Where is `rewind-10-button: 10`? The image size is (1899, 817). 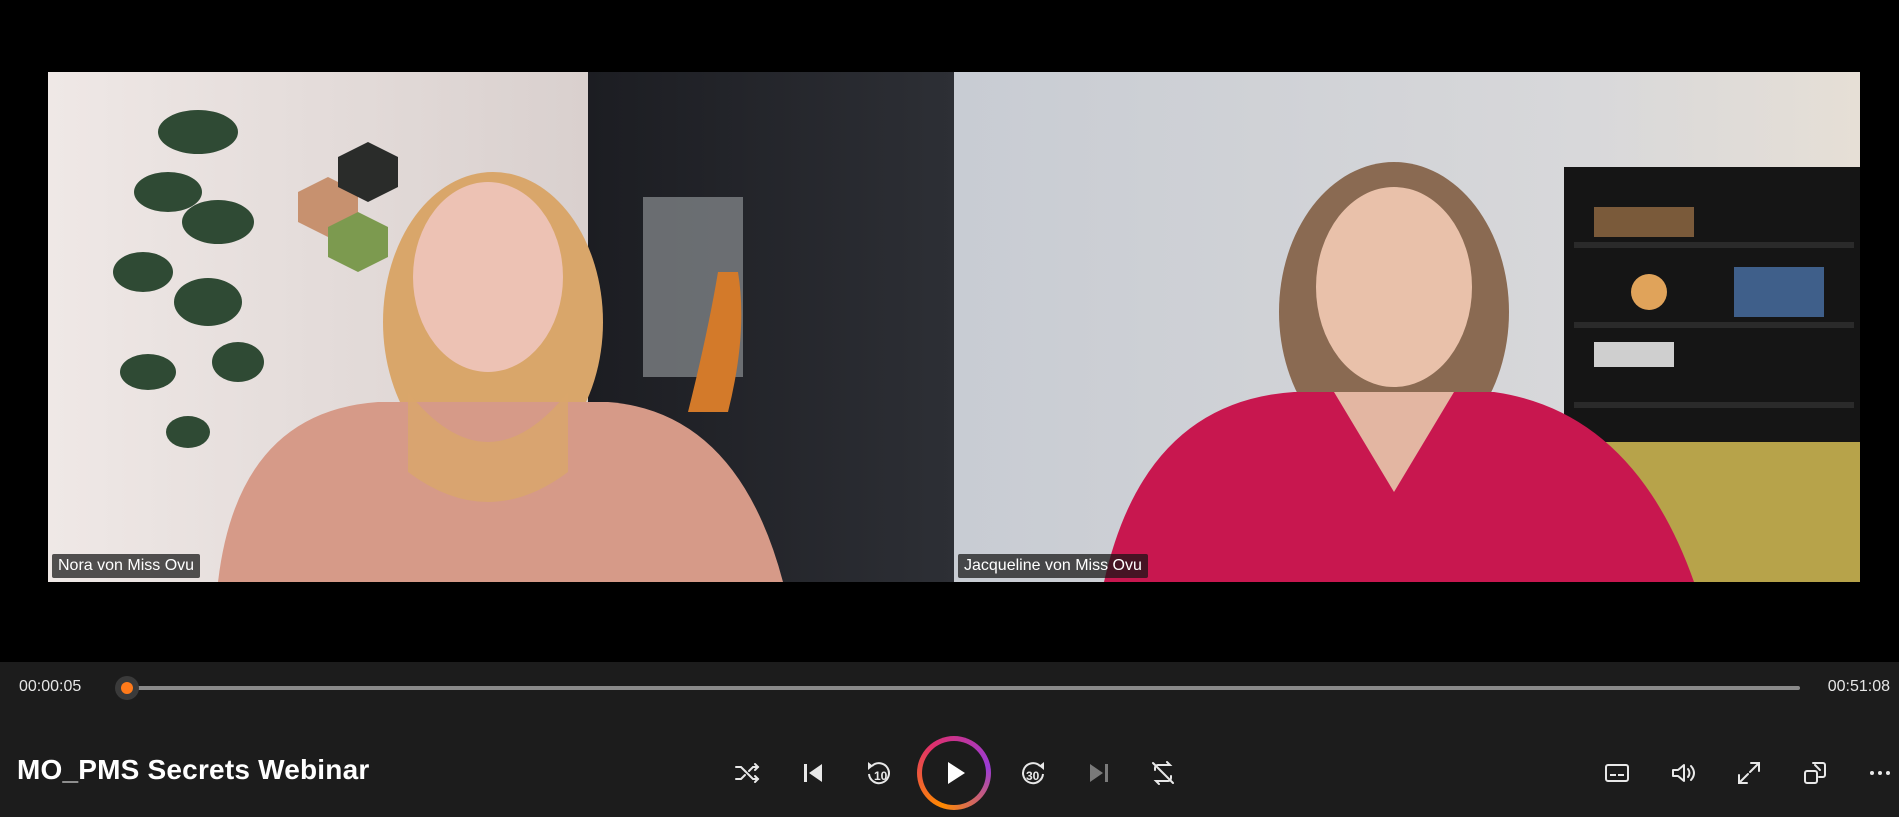 rewind-10-button: 10 is located at coordinates (879, 773).